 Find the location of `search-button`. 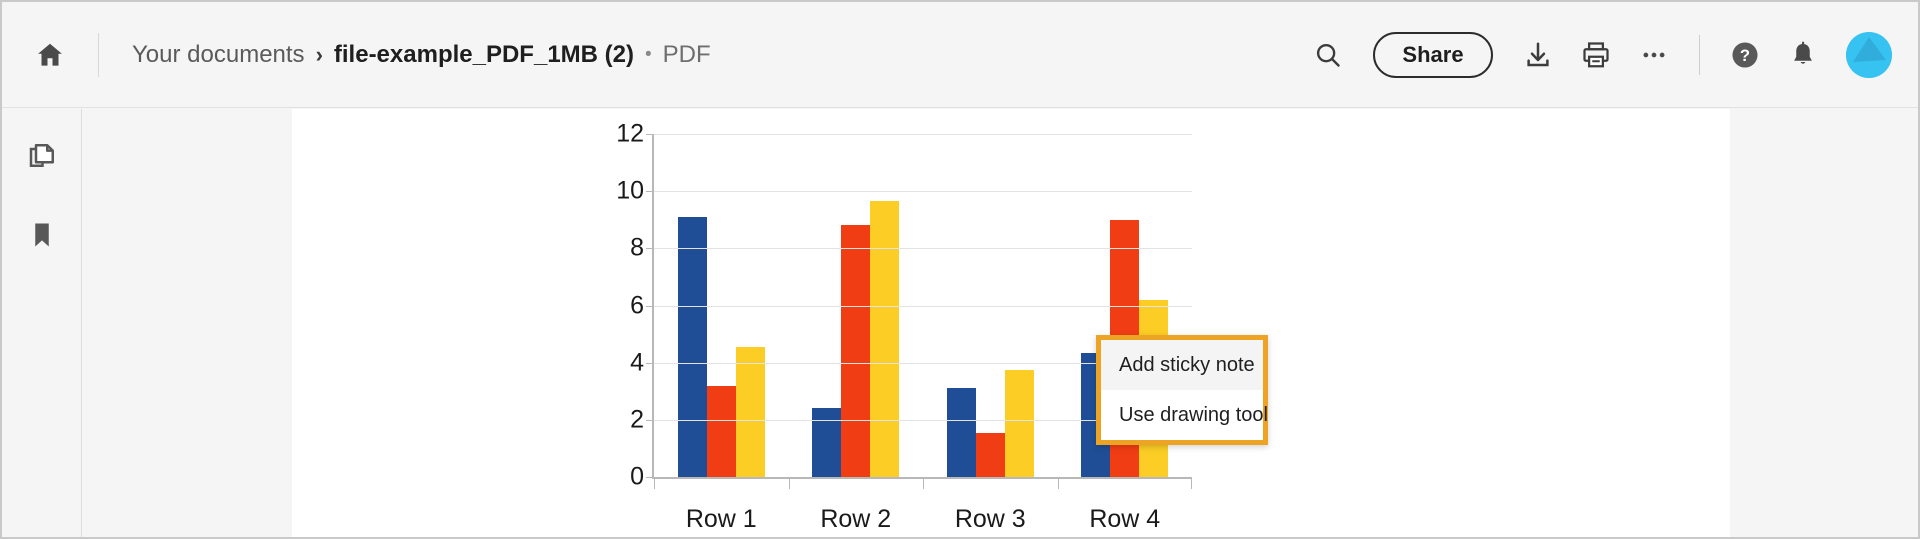

search-button is located at coordinates (1328, 55).